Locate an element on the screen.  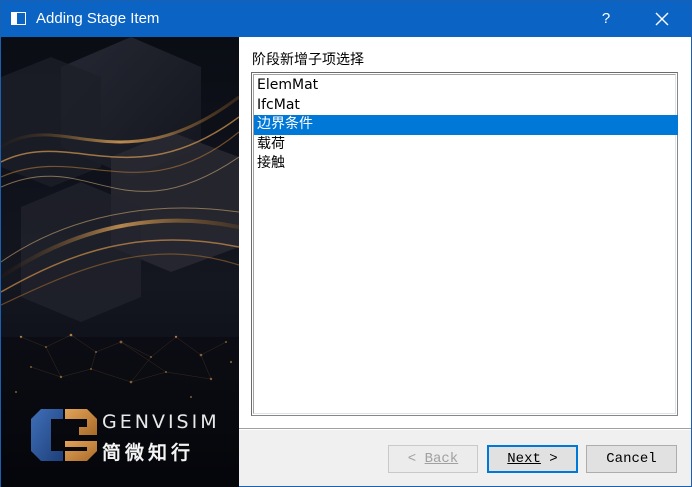
button-area-divider-highlight is located at coordinates (465, 429).